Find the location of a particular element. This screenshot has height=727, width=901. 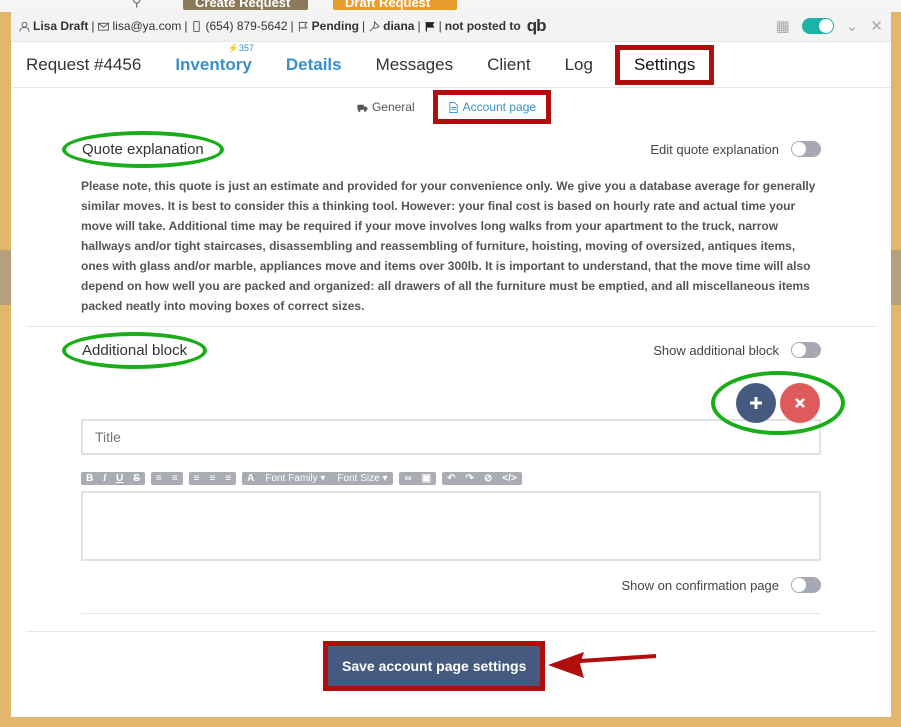

background-search-icon: ⚲ is located at coordinates (137, 4).